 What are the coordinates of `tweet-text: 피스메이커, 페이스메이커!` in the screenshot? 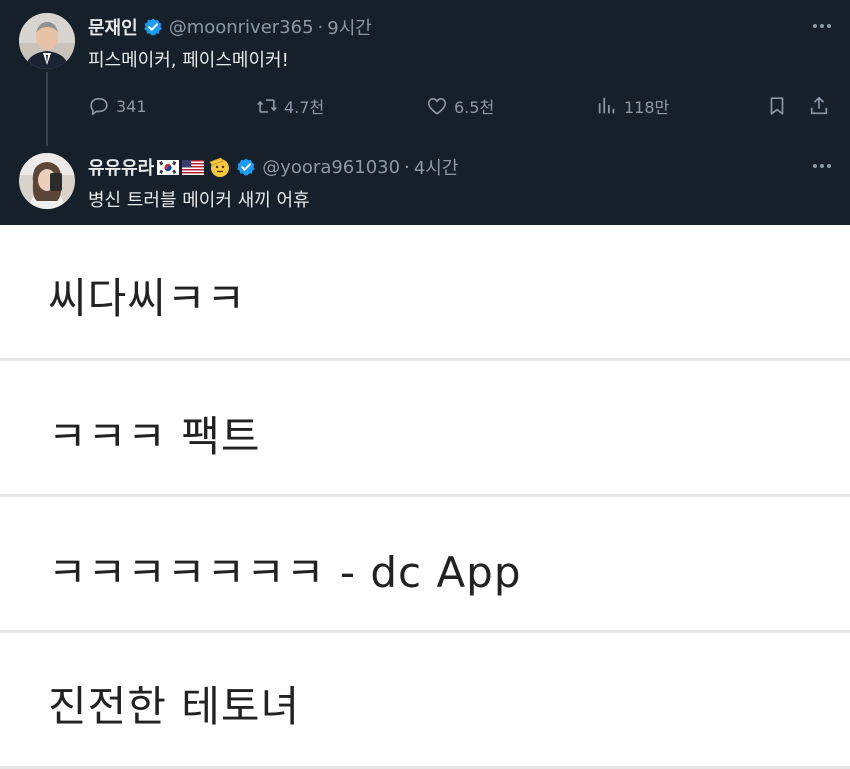 It's located at (188, 60).